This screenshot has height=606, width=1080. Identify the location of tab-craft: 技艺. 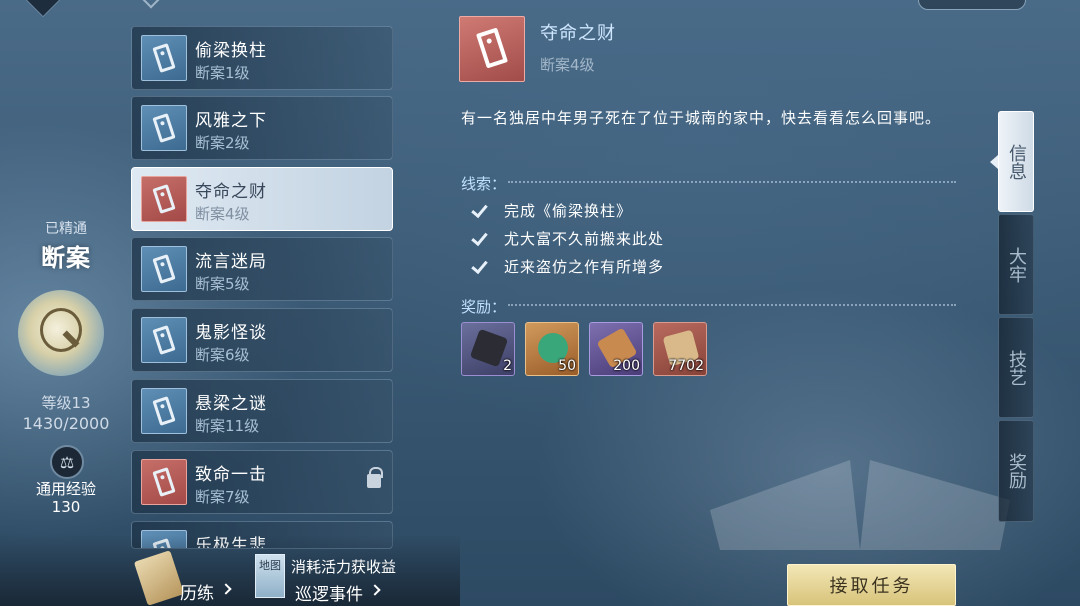
(1016, 367).